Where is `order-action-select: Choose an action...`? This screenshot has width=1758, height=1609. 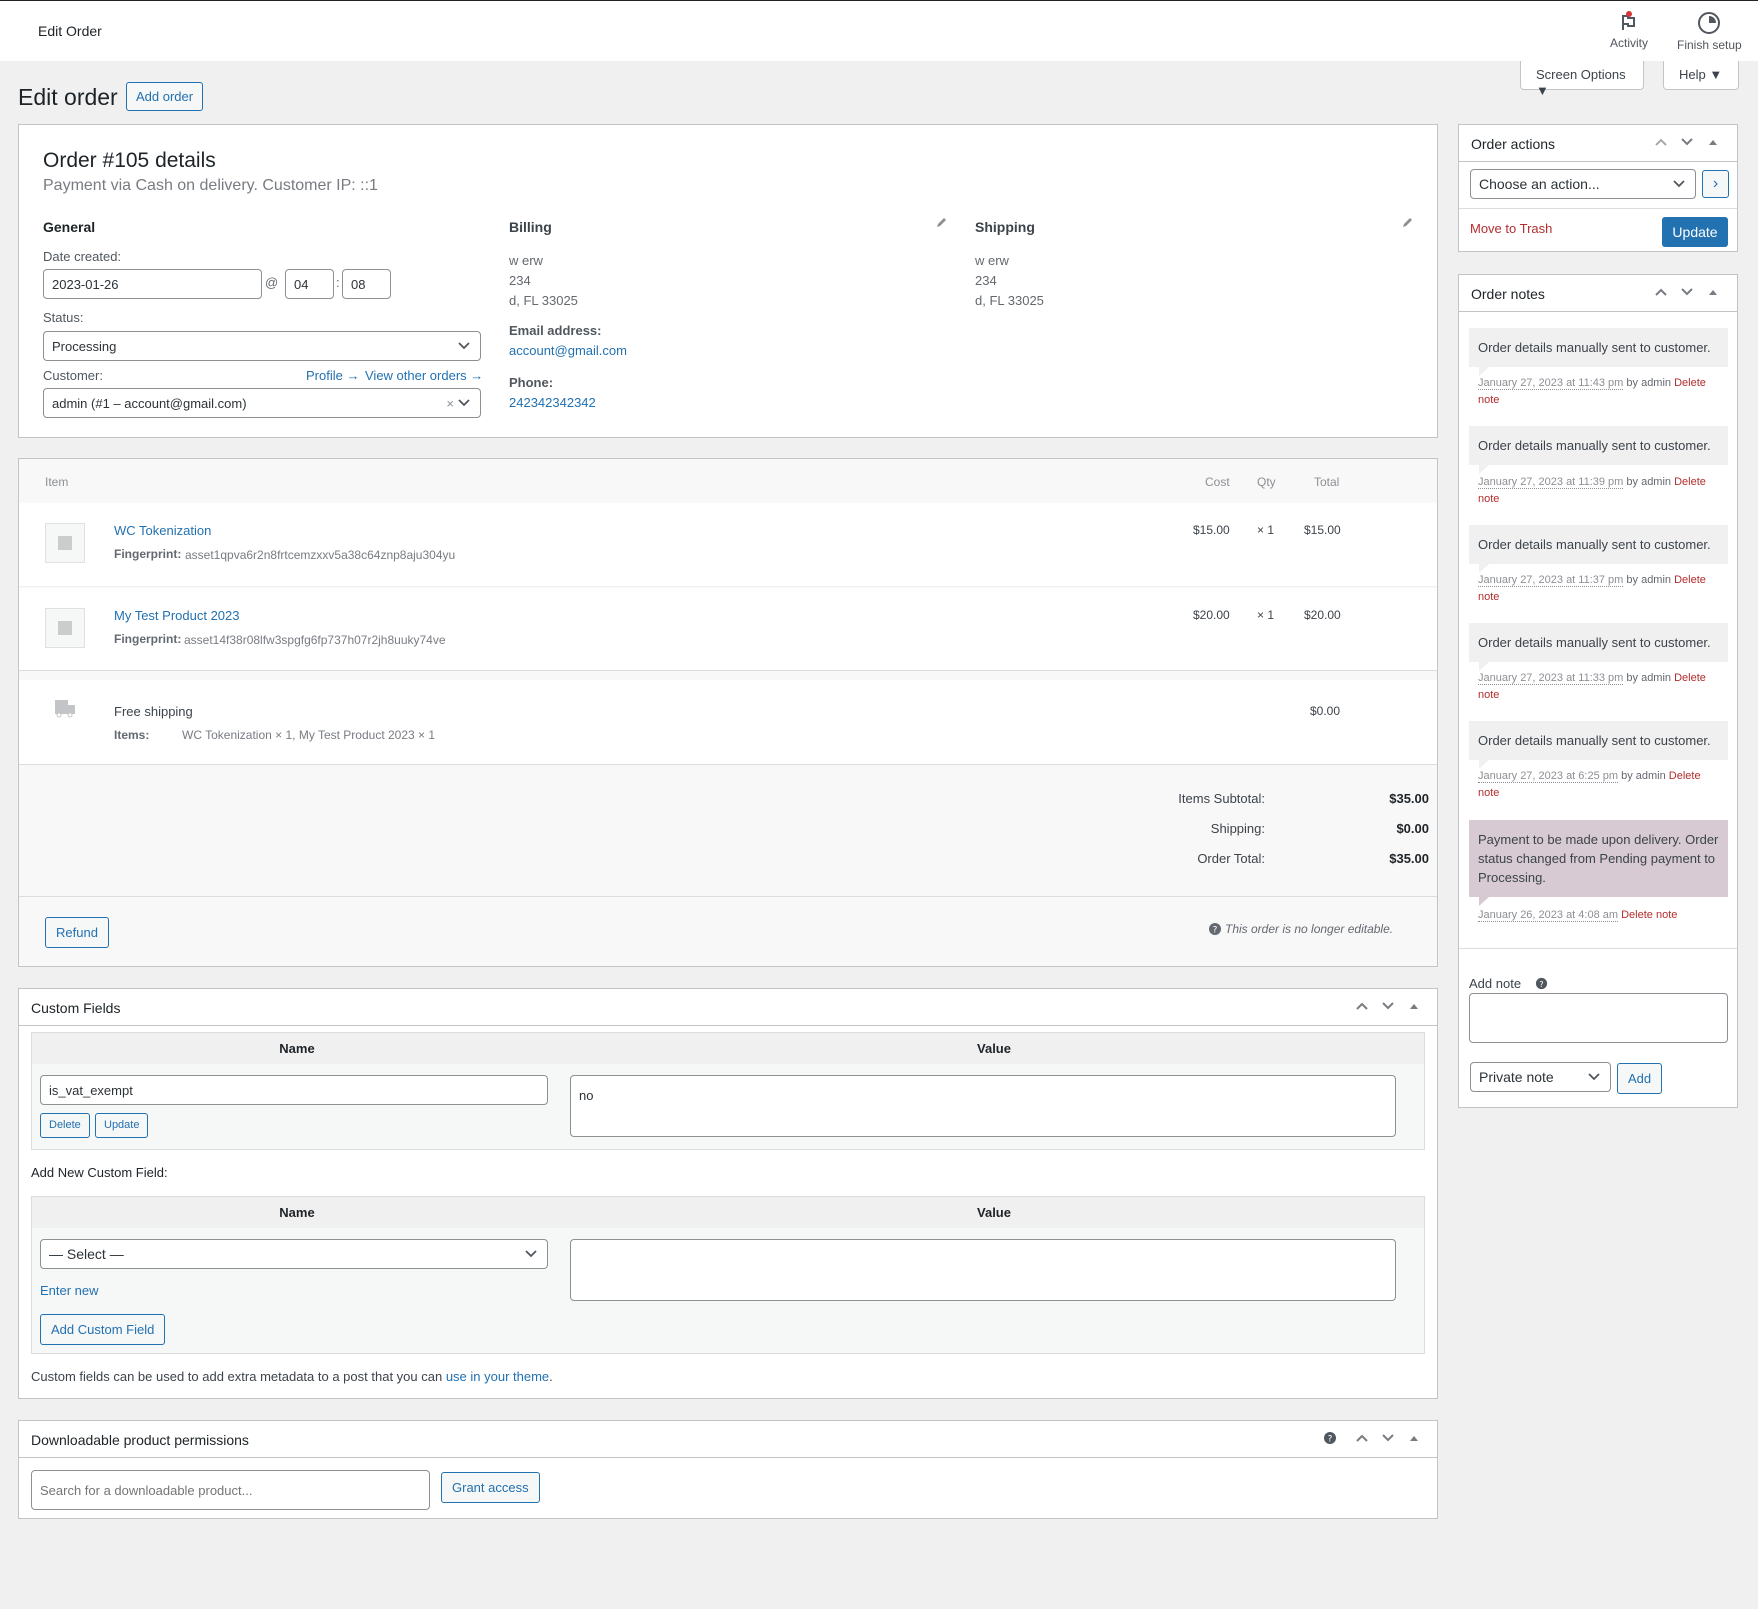
order-action-select: Choose an action... is located at coordinates (1583, 184).